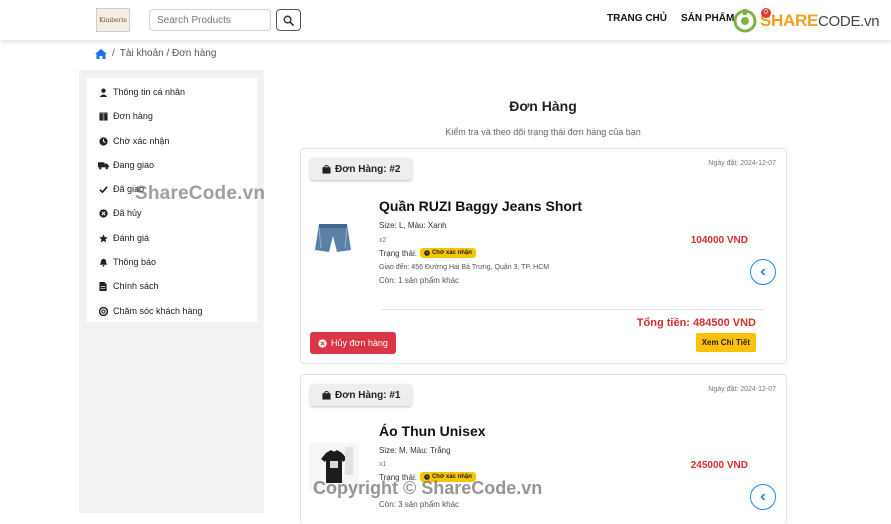 The height and width of the screenshot is (524, 891). What do you see at coordinates (103, 238) in the screenshot?
I see `star-icon` at bounding box center [103, 238].